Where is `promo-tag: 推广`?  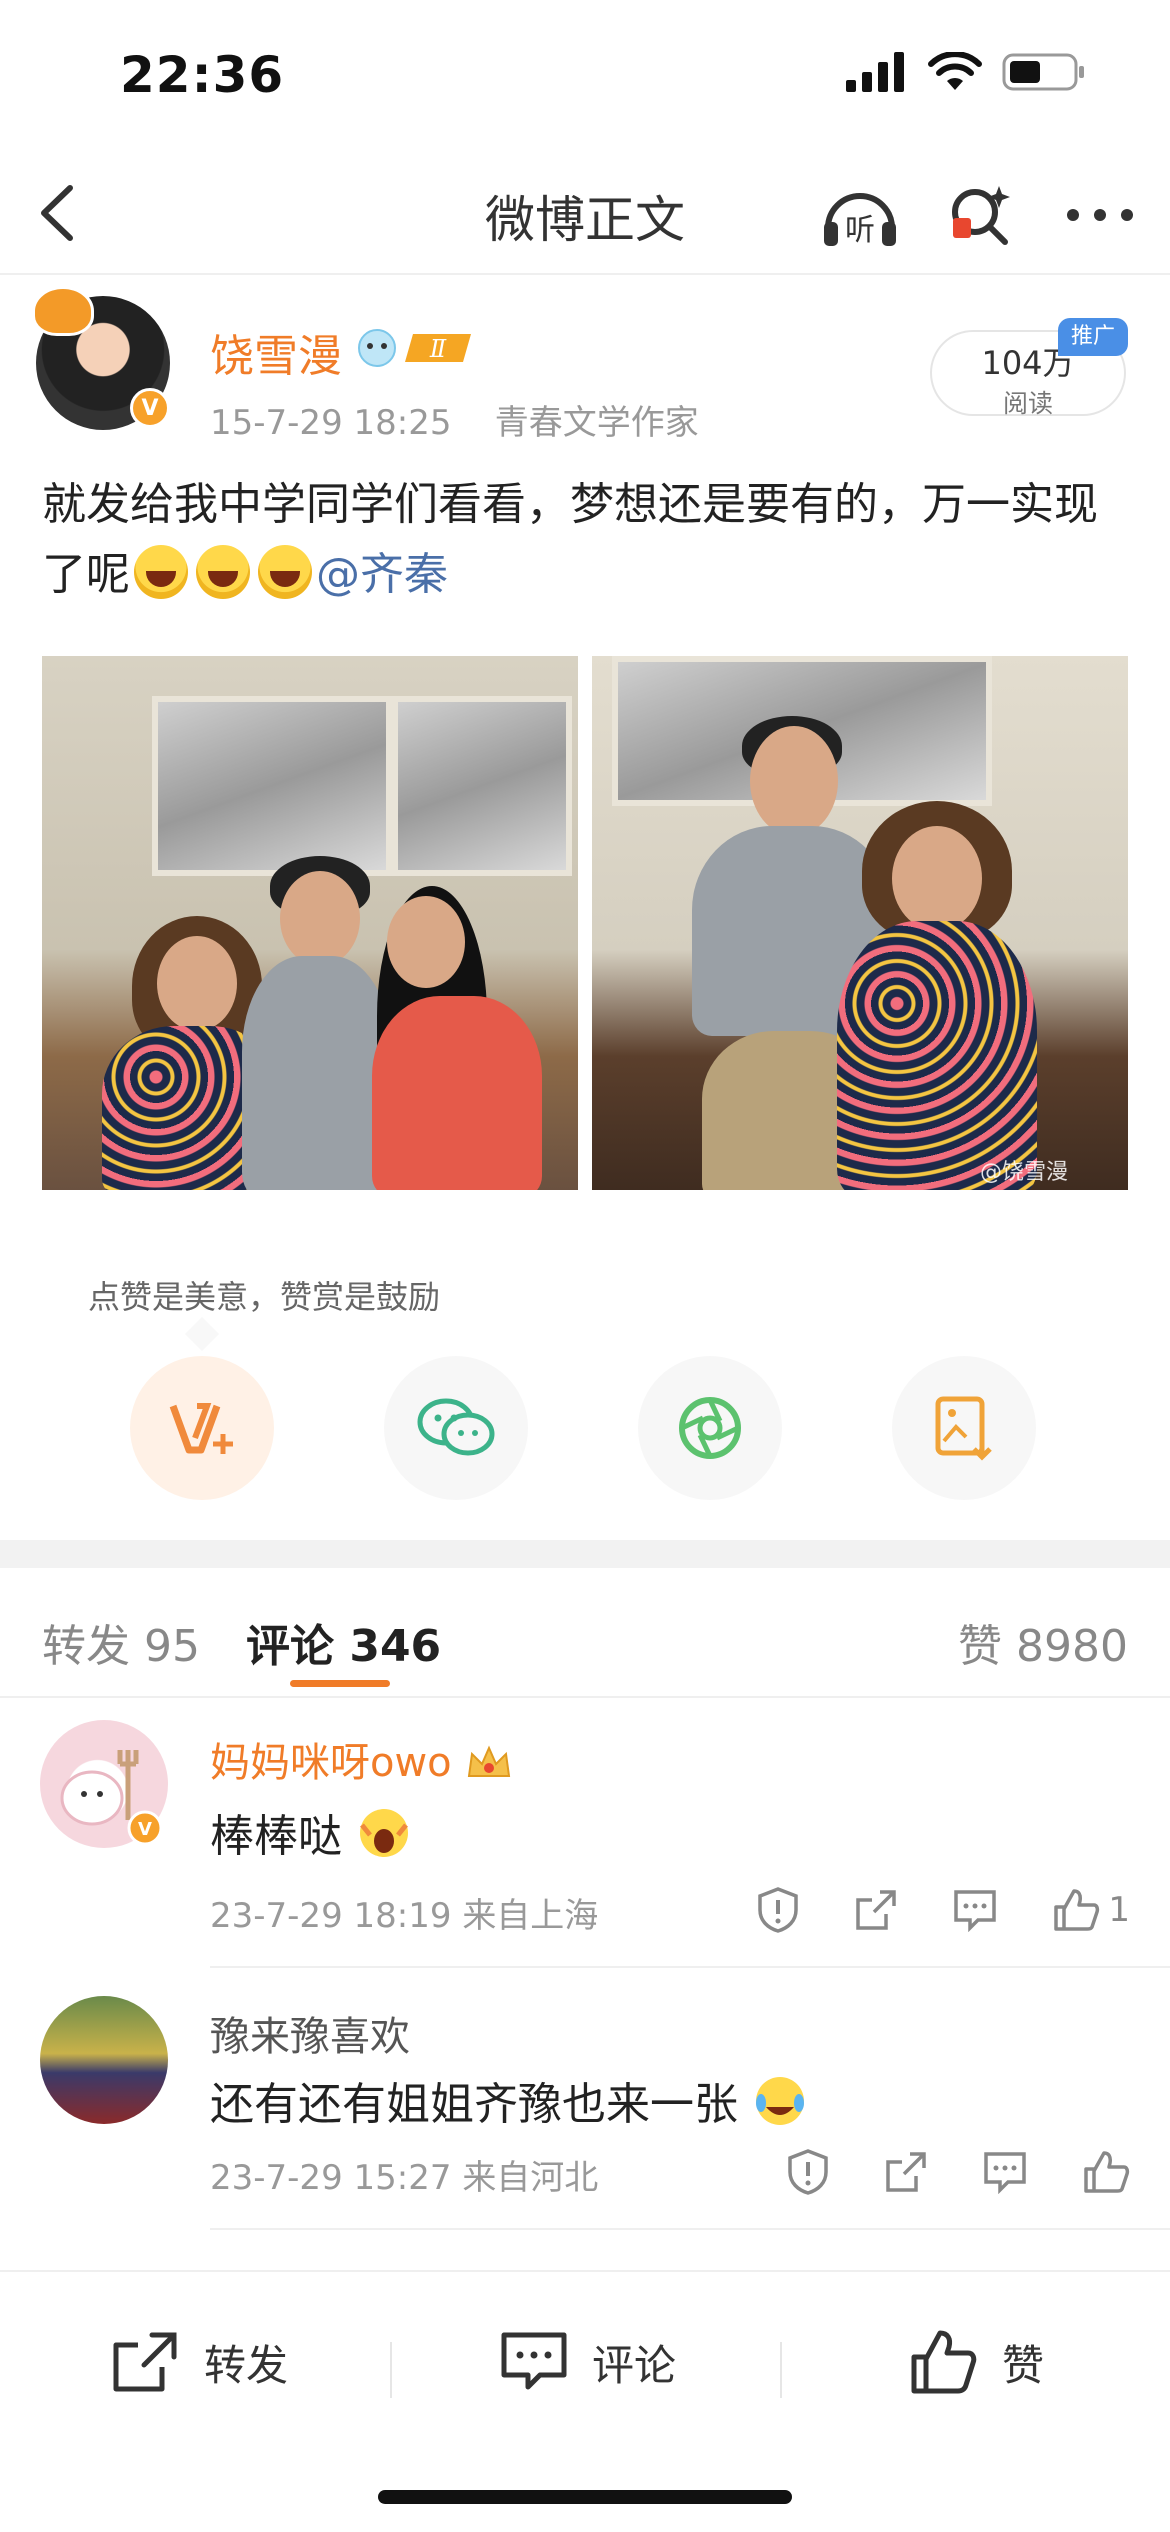 promo-tag: 推广 is located at coordinates (1093, 337).